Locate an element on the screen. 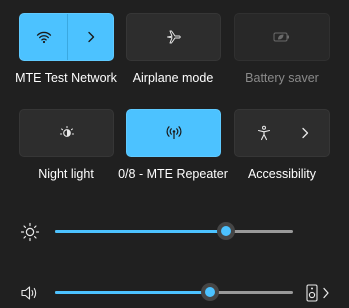 Image resolution: width=349 pixels, height=308 pixels. accessibility-expand-button is located at coordinates (305, 133).